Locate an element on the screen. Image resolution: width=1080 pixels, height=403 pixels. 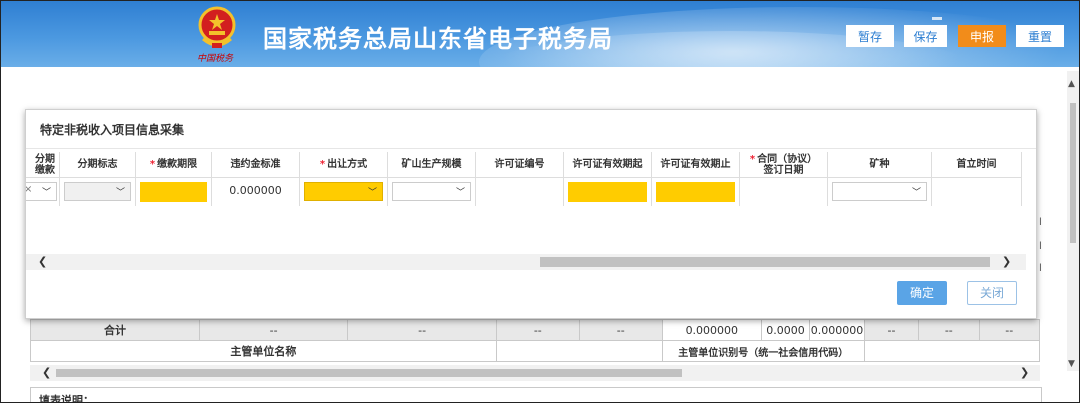
col-header-label: 合同（协议）签订日期 is located at coordinates (787, 164).